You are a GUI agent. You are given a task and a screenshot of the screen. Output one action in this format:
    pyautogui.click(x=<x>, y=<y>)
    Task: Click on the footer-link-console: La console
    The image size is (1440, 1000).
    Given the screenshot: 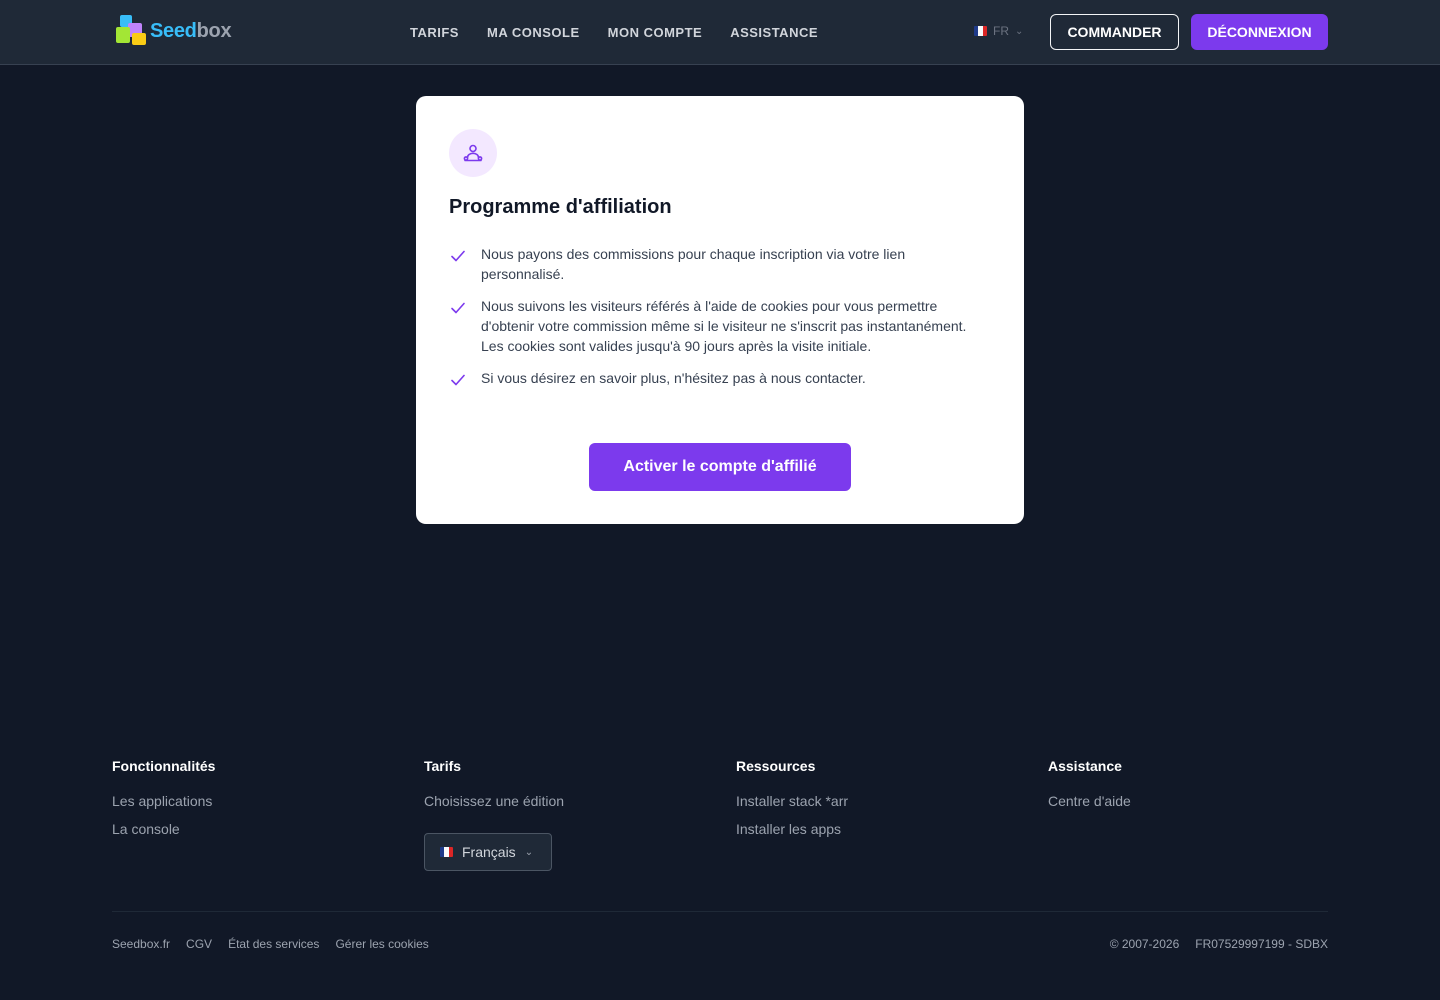 What is the action you would take?
    pyautogui.click(x=163, y=829)
    